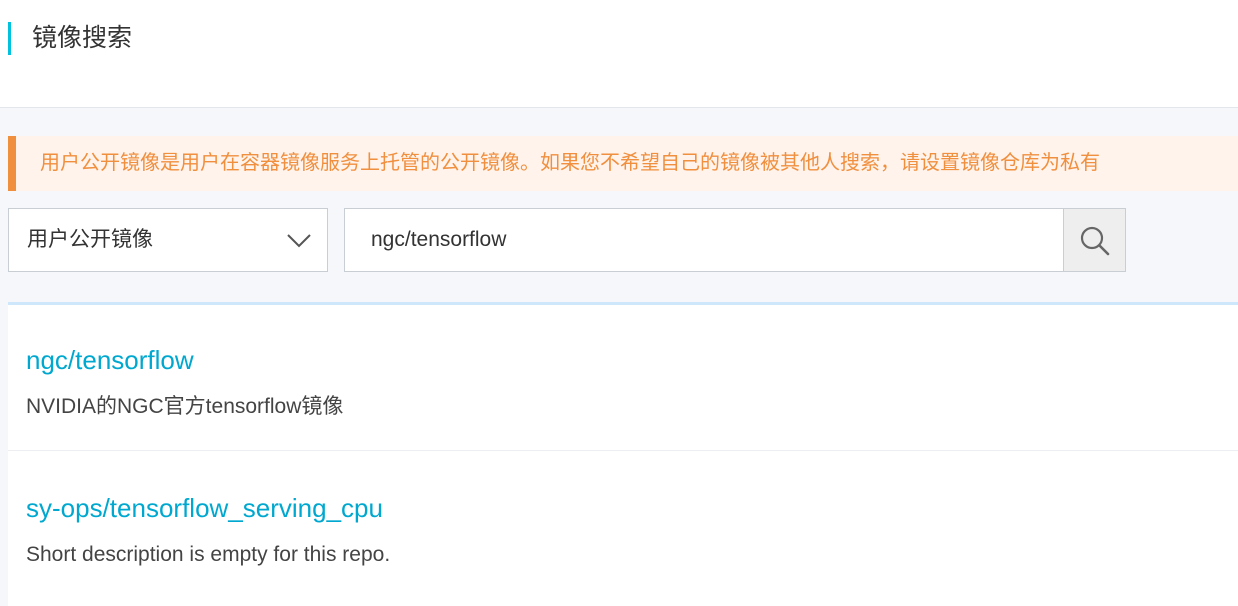  What do you see at coordinates (9, 38) in the screenshot?
I see `title-accent-bar` at bounding box center [9, 38].